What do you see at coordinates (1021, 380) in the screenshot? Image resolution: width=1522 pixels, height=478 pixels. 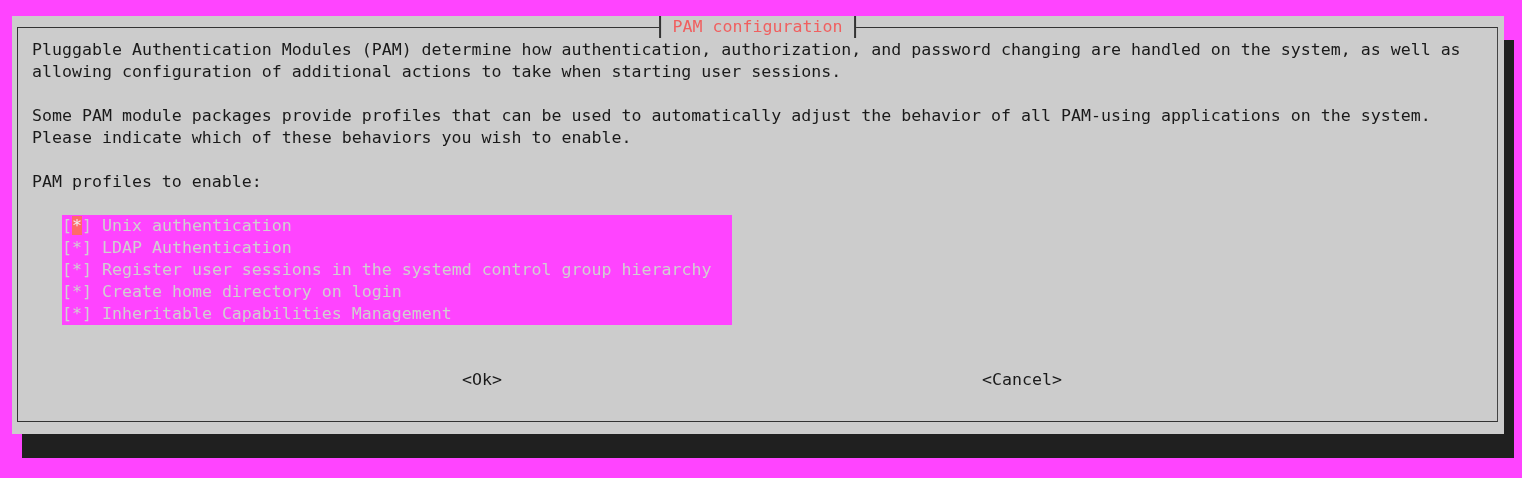 I see `dialog-button: <Cancel>` at bounding box center [1021, 380].